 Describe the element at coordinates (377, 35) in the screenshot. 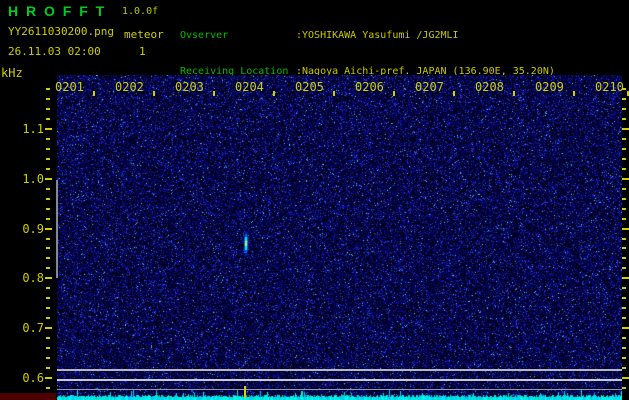

I see `observer-value: :YOSHIKAWA Yasufumi /JG2MLI` at that location.